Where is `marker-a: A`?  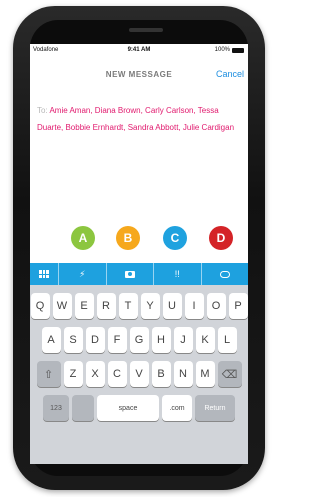
marker-a: A is located at coordinates (83, 238).